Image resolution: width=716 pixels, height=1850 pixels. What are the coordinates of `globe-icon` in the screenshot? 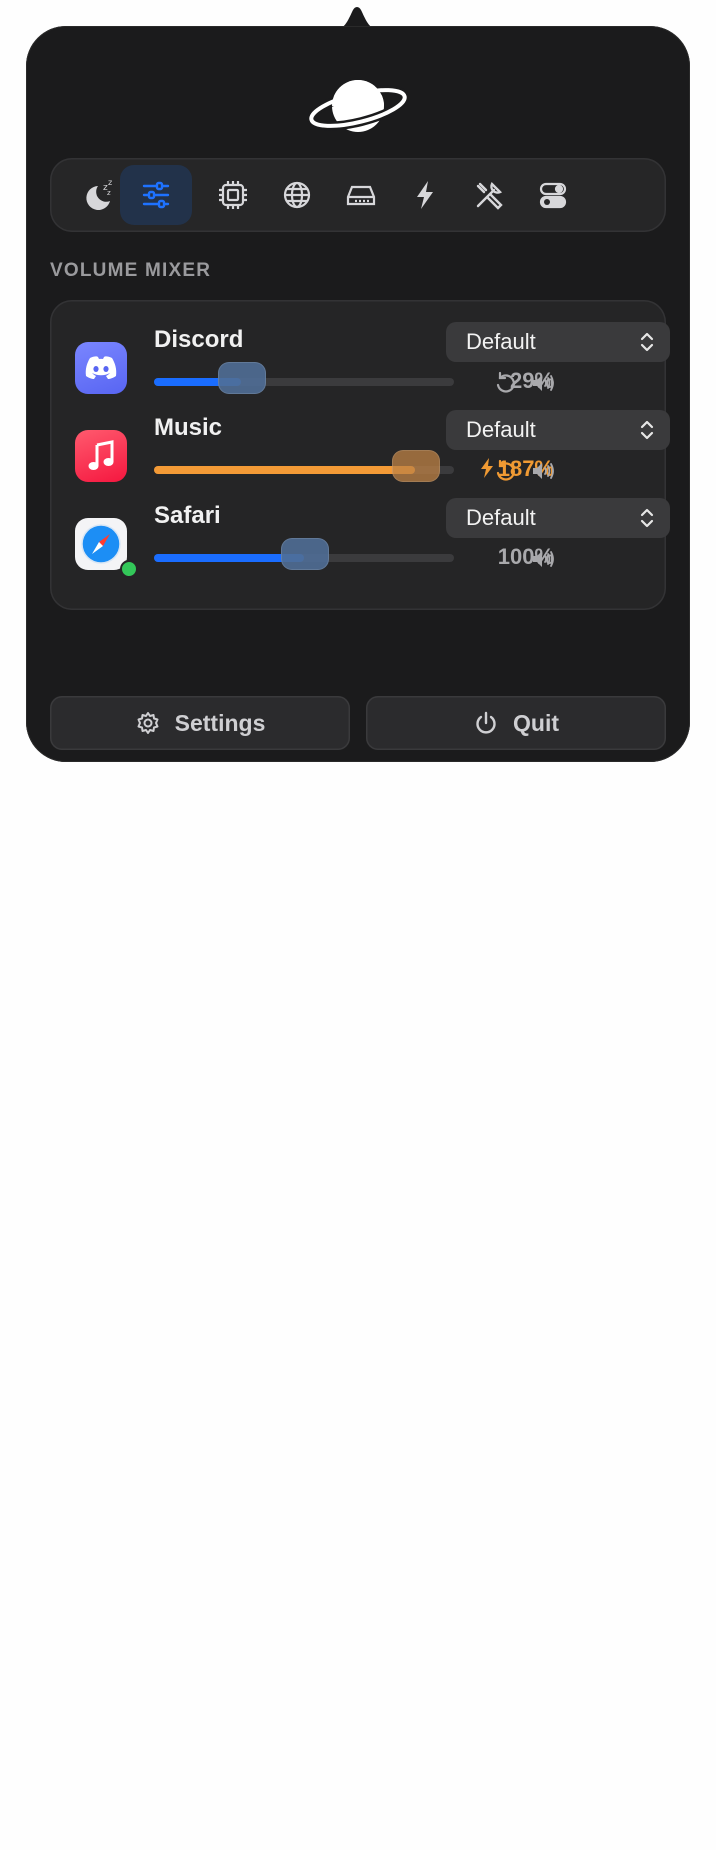 It's located at (297, 195).